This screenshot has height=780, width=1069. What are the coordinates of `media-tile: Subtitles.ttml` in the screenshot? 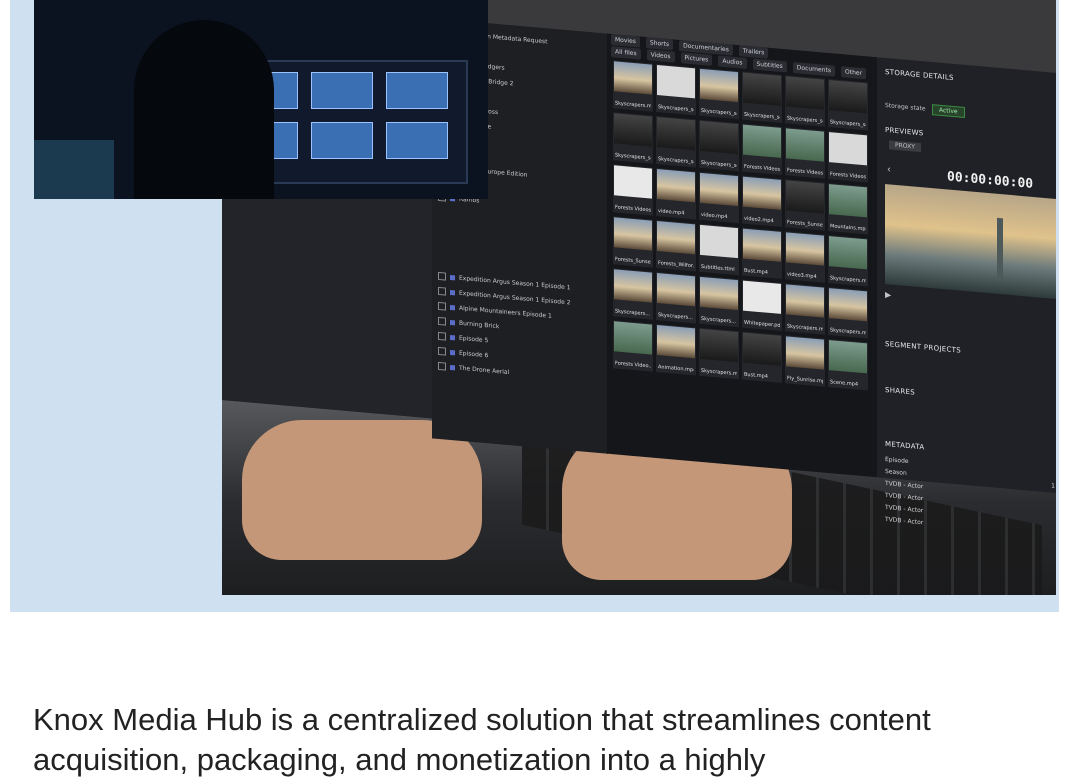 It's located at (719, 249).